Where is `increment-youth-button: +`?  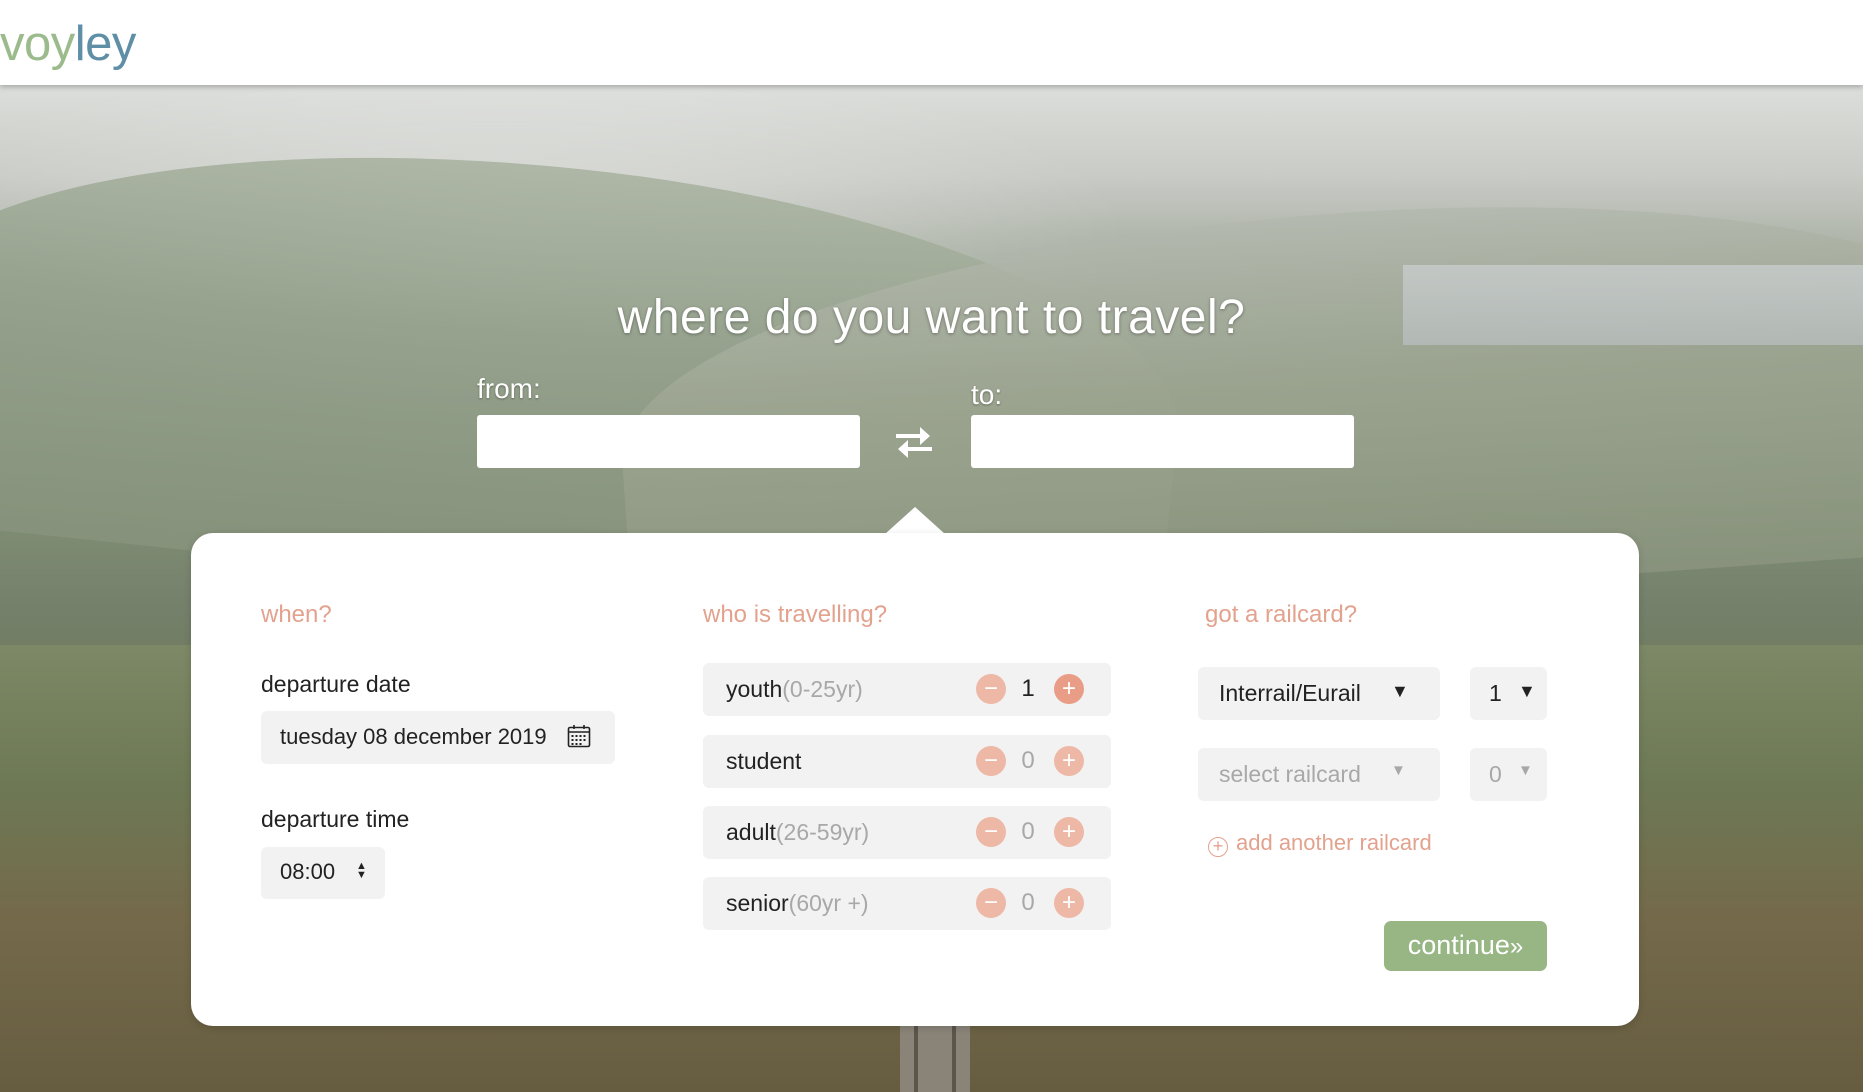 increment-youth-button: + is located at coordinates (1069, 689).